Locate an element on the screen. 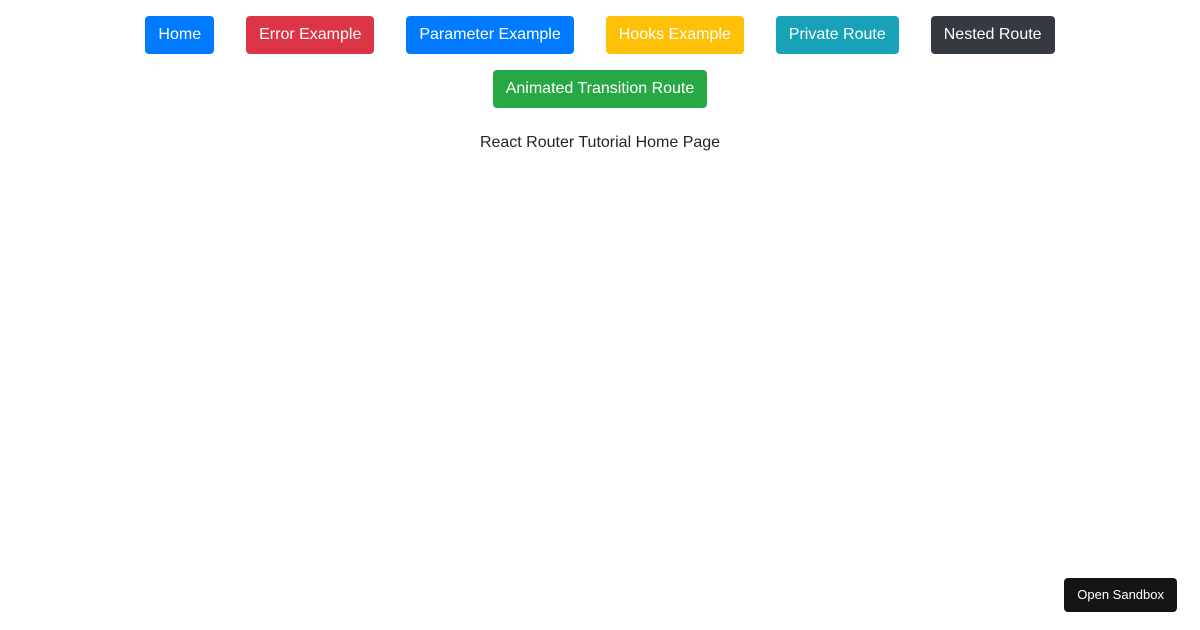 The height and width of the screenshot is (630, 1200). hooks-example-button: Hooks Example is located at coordinates (674, 35).